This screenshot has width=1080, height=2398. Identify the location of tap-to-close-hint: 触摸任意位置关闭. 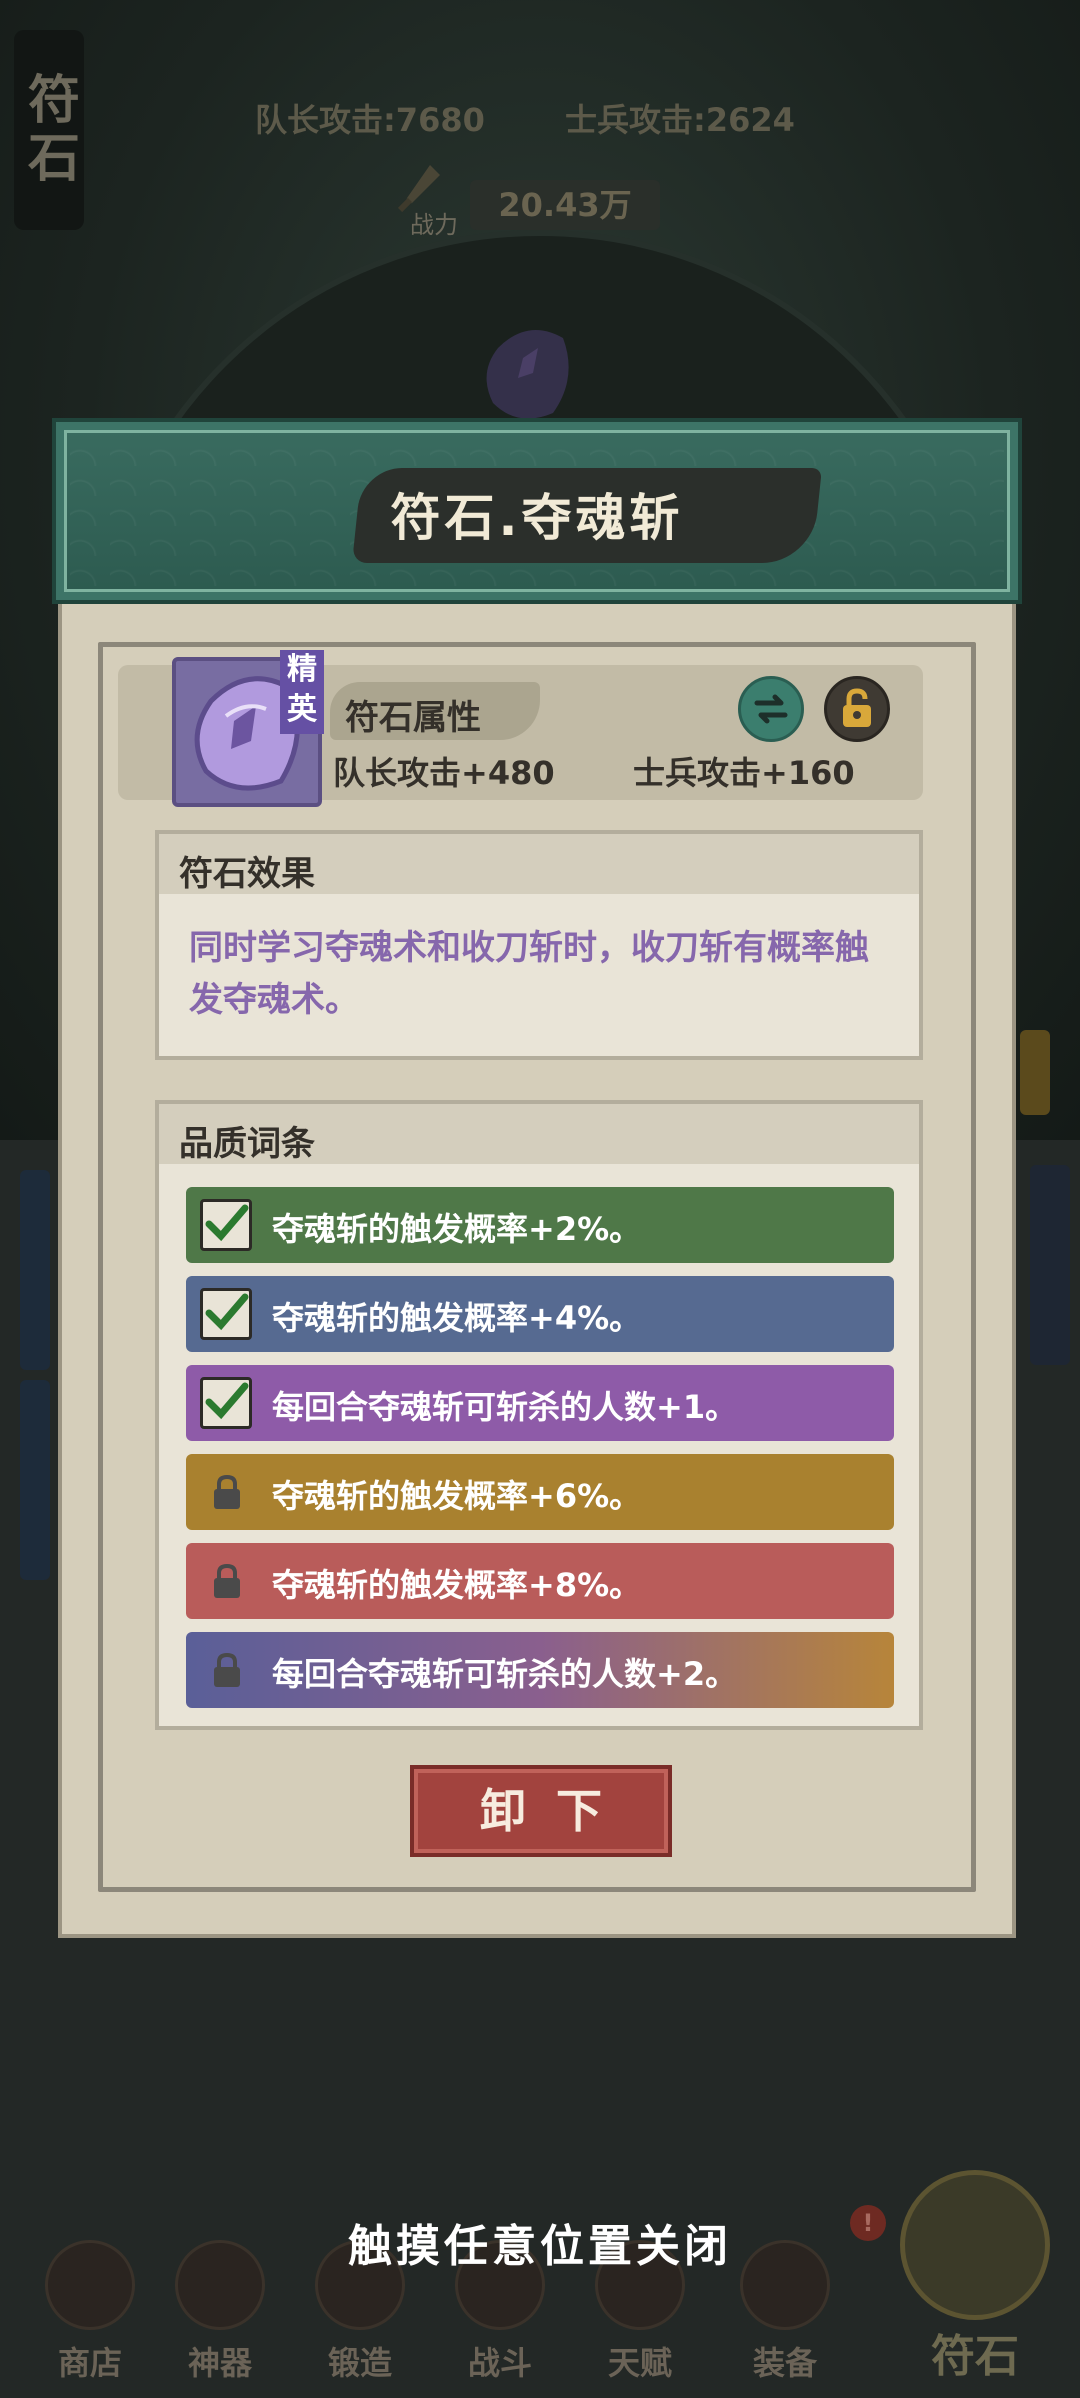
(540, 2242).